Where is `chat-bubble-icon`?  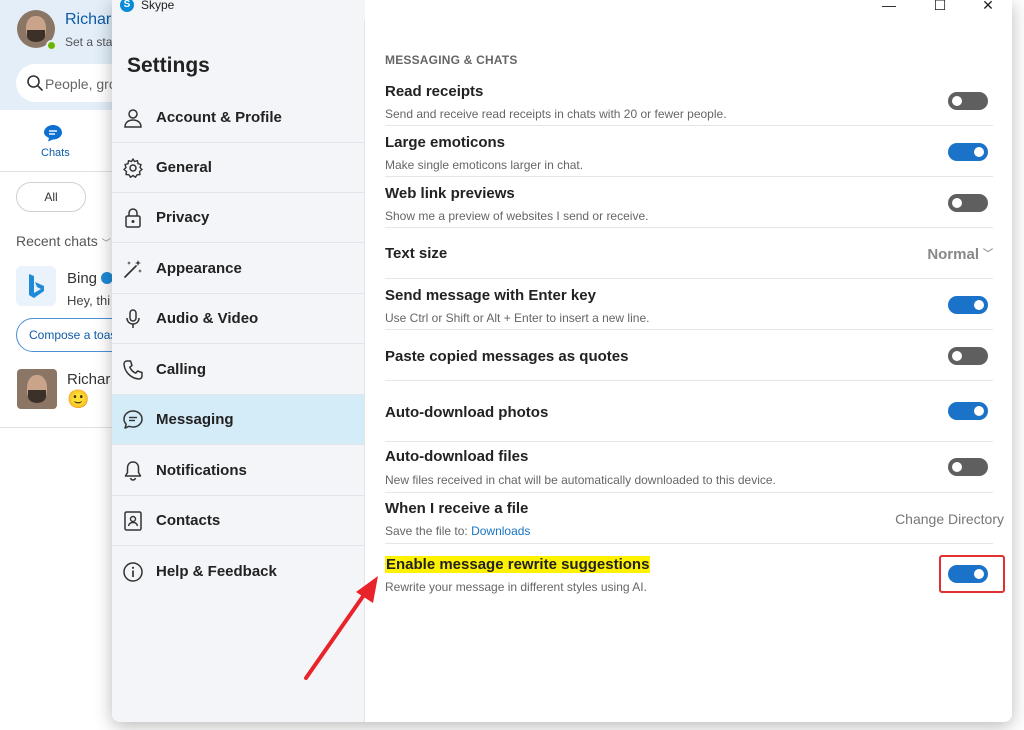
chat-bubble-icon is located at coordinates (133, 419).